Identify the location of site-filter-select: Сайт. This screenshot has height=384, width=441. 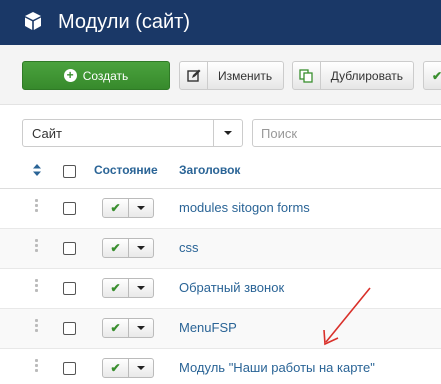
(132, 133).